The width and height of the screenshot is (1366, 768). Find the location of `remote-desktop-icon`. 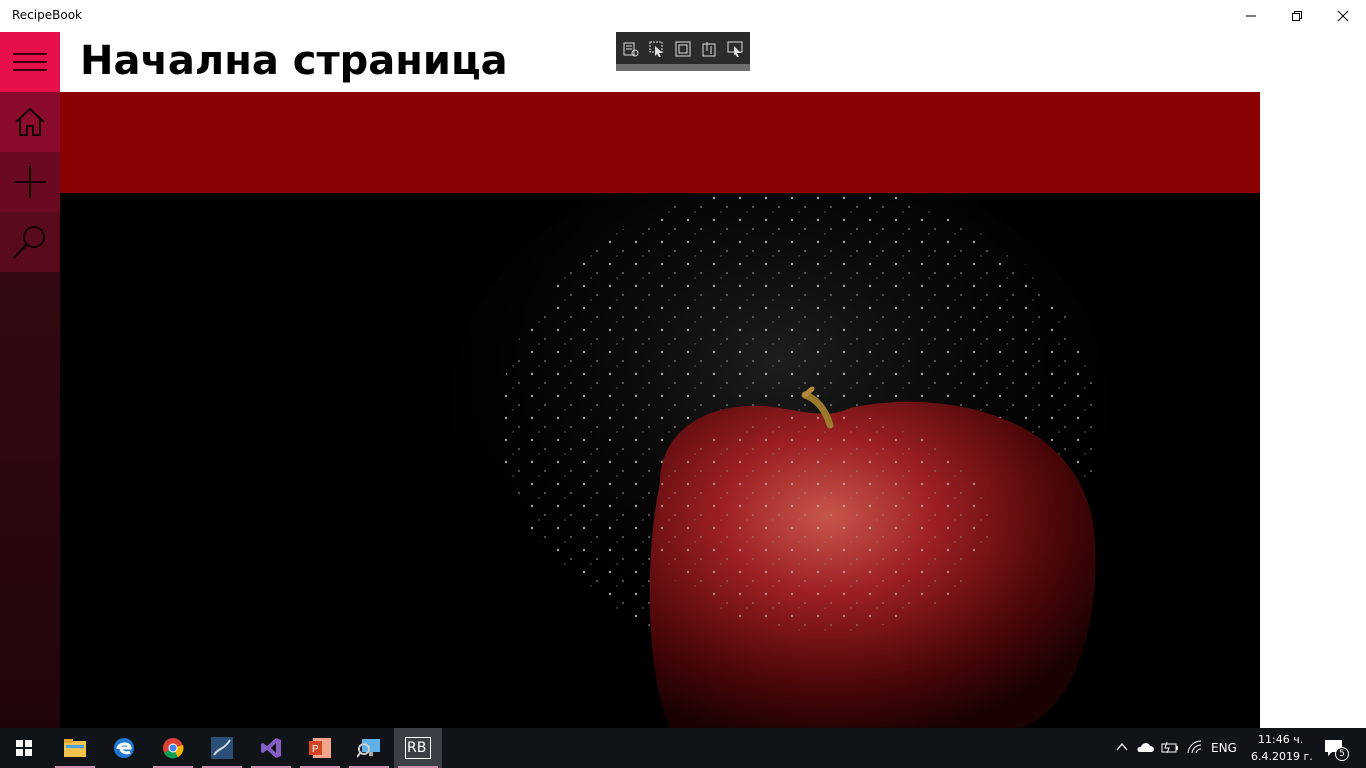

remote-desktop-icon is located at coordinates (368, 748).